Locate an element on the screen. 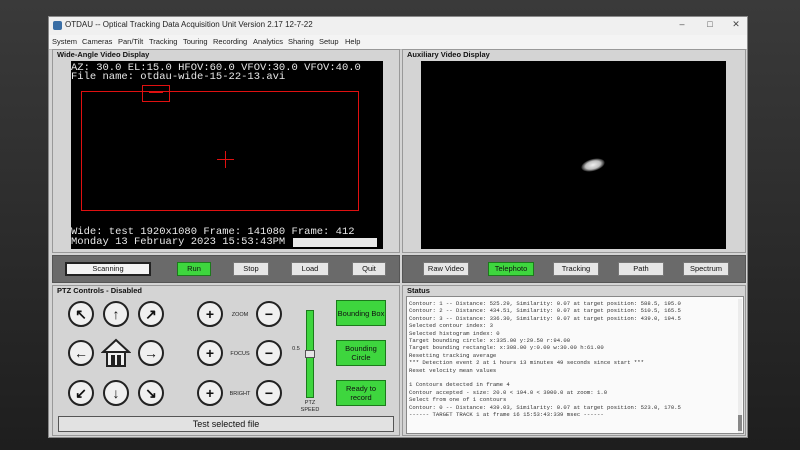 This screenshot has height=450, width=800. status-title: Status is located at coordinates (418, 290).